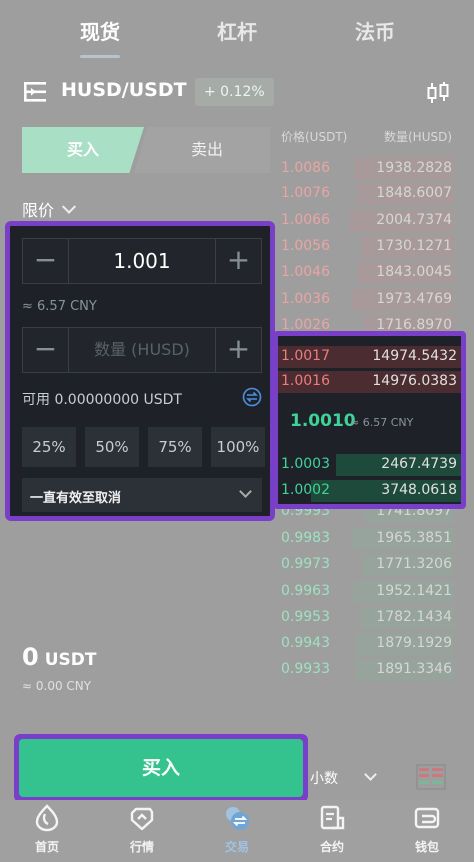  I want to click on pair-name: HUSD/USDT, so click(124, 90).